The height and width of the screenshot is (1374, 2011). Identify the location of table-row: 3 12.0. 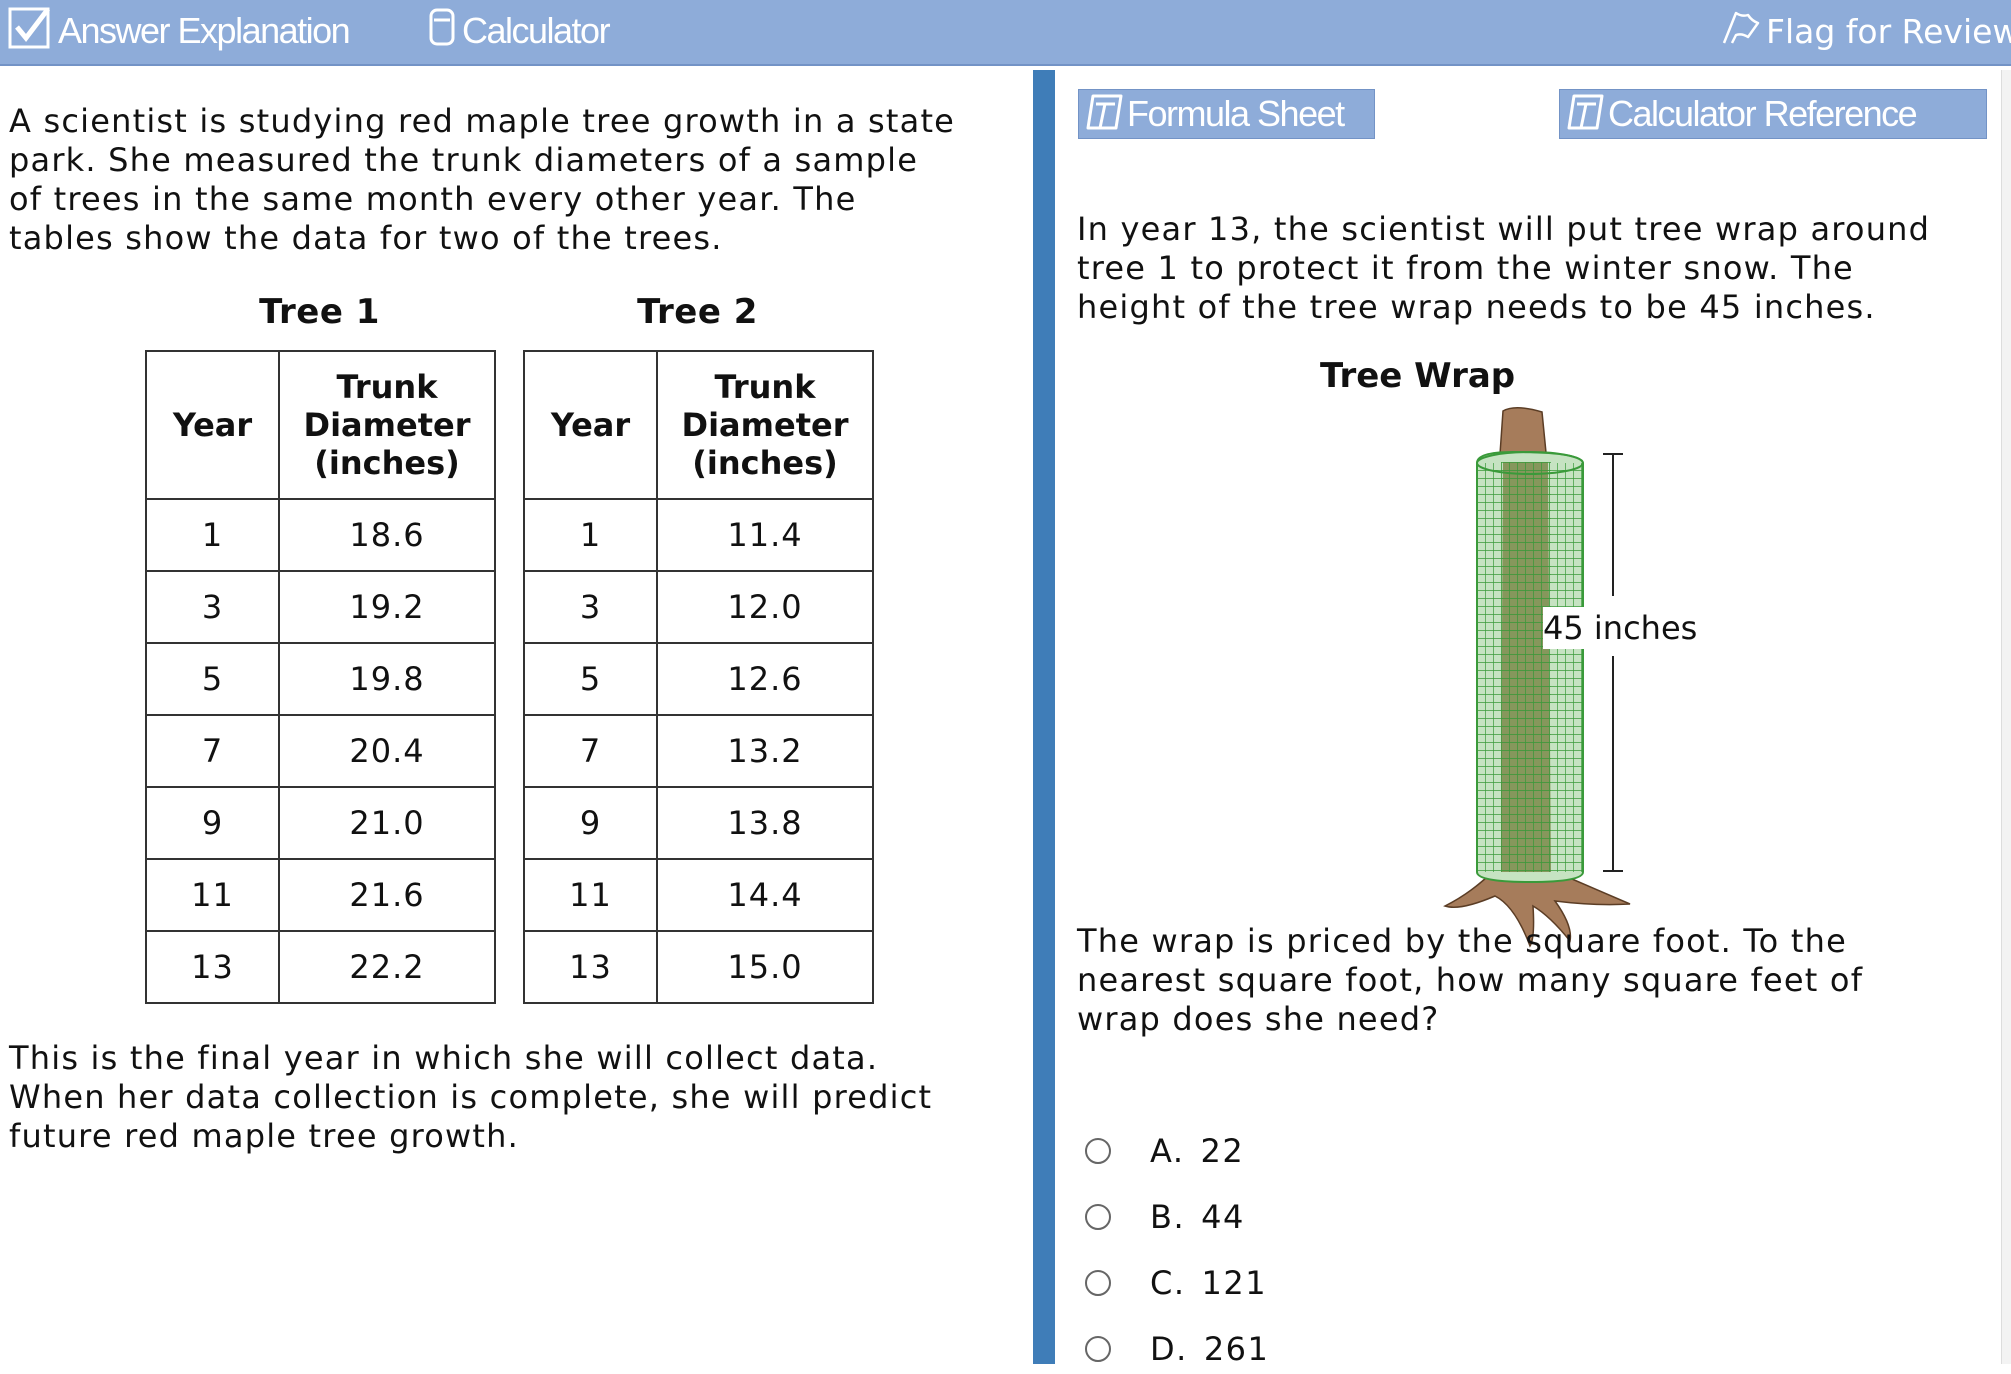
(698, 607).